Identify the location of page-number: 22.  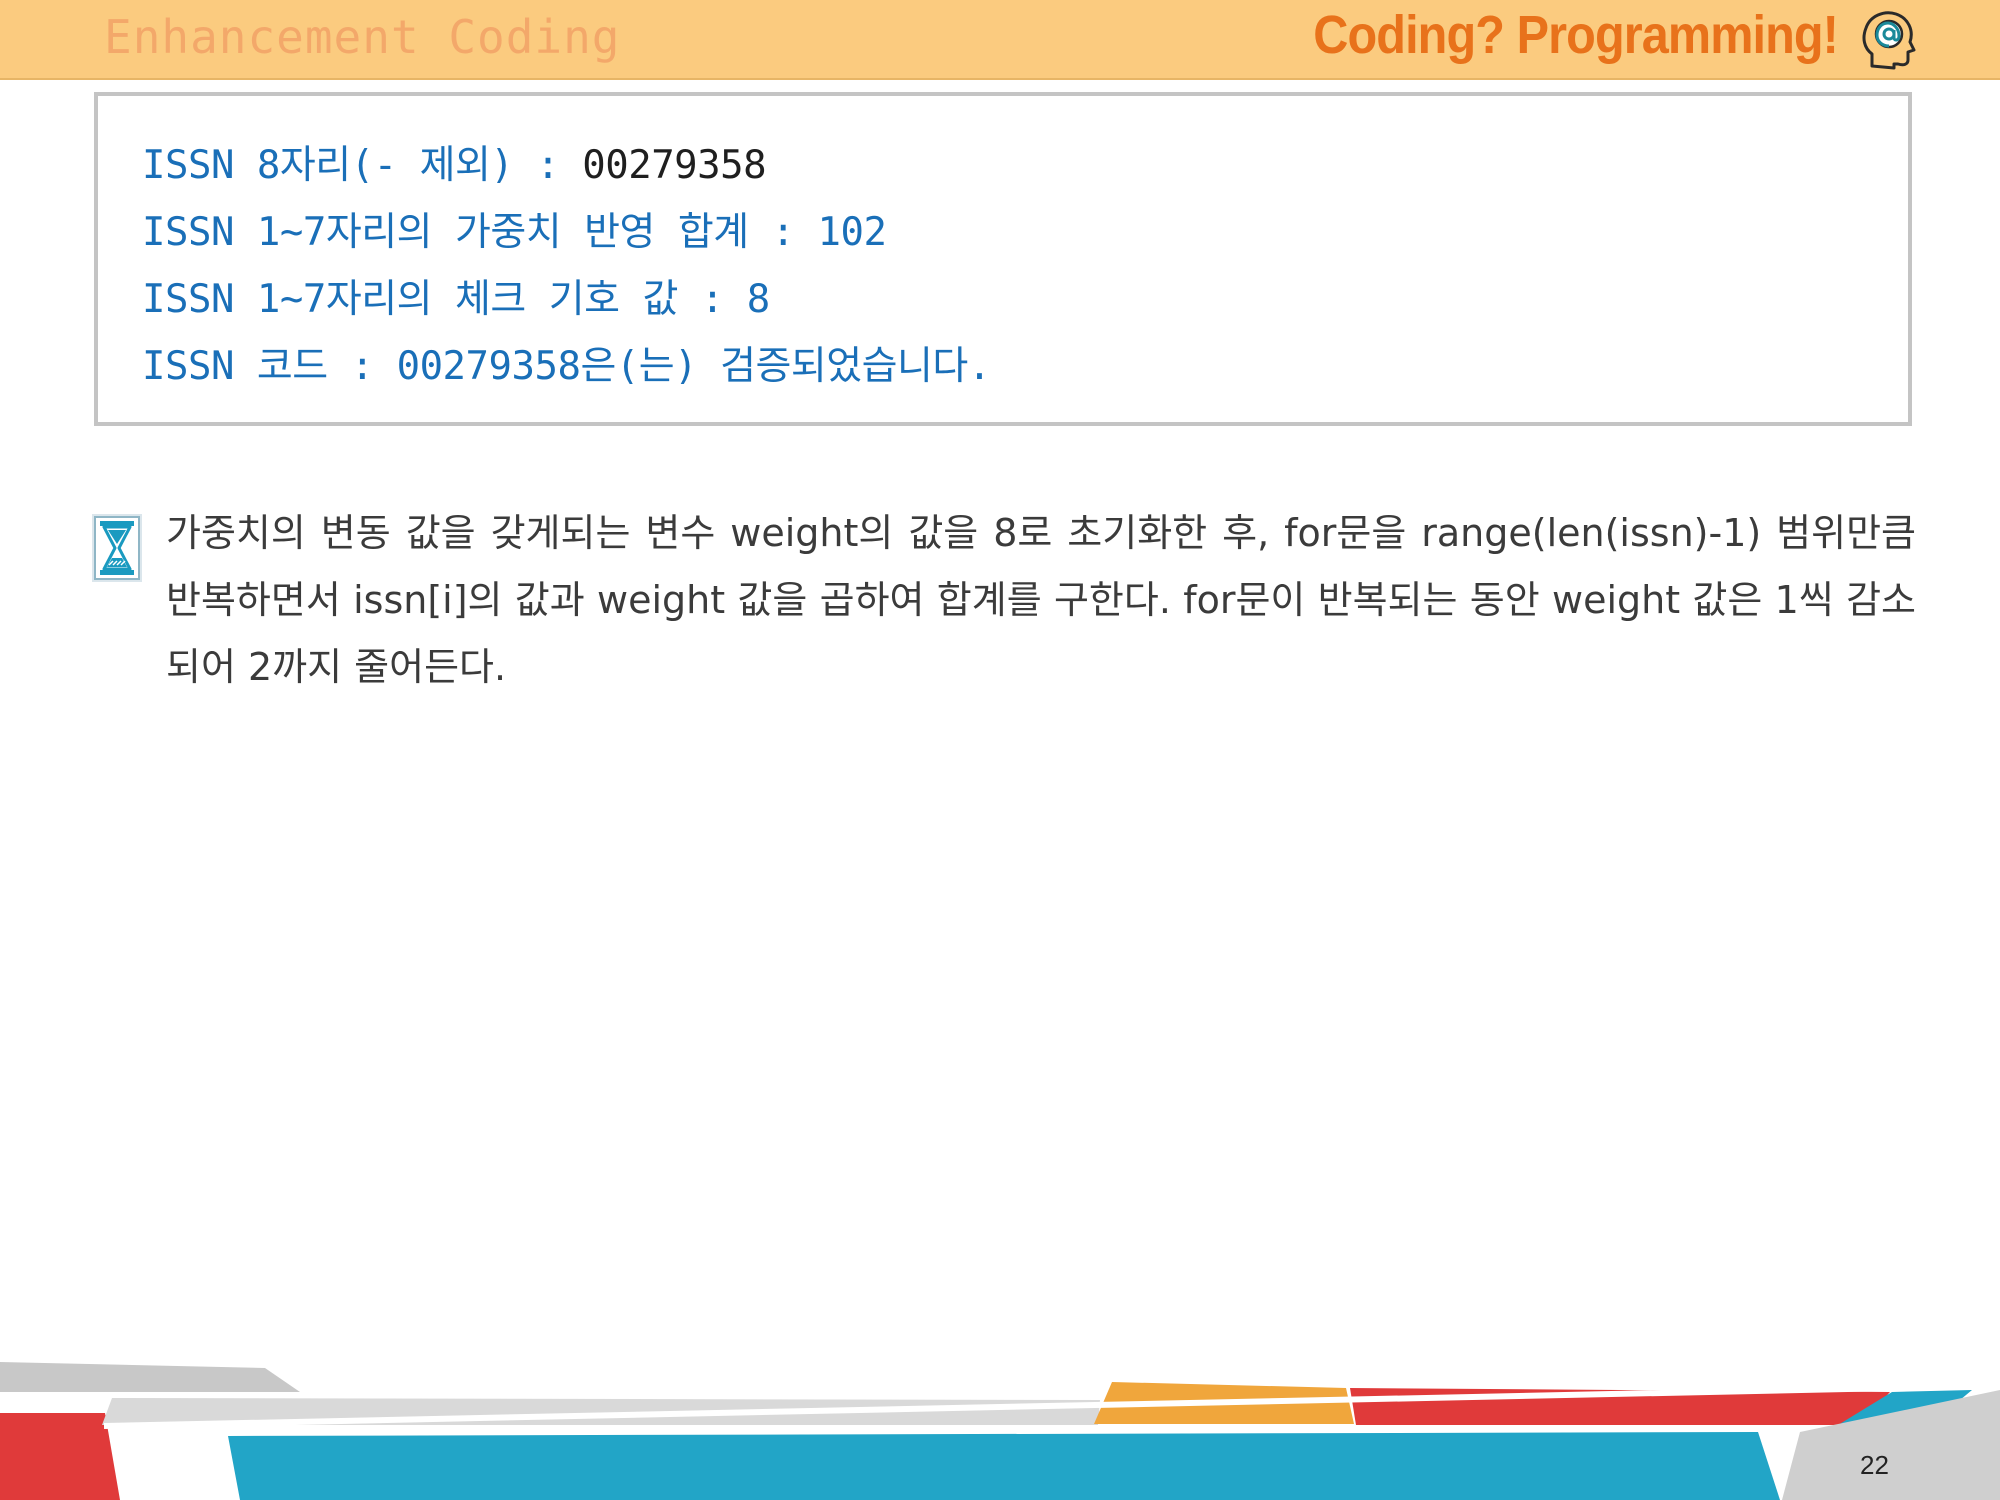
(1874, 1465).